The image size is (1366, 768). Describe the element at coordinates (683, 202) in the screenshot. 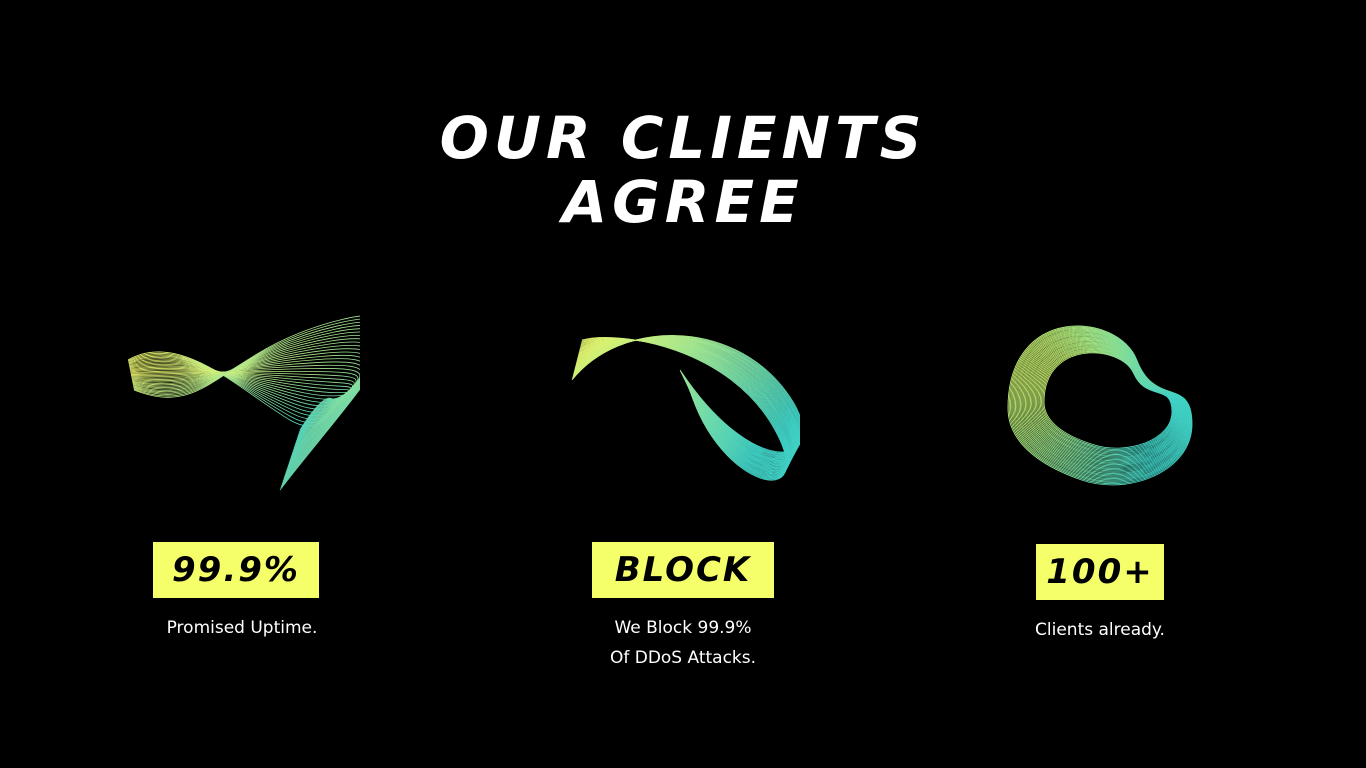

I see `page-title-line-2: AGREE` at that location.